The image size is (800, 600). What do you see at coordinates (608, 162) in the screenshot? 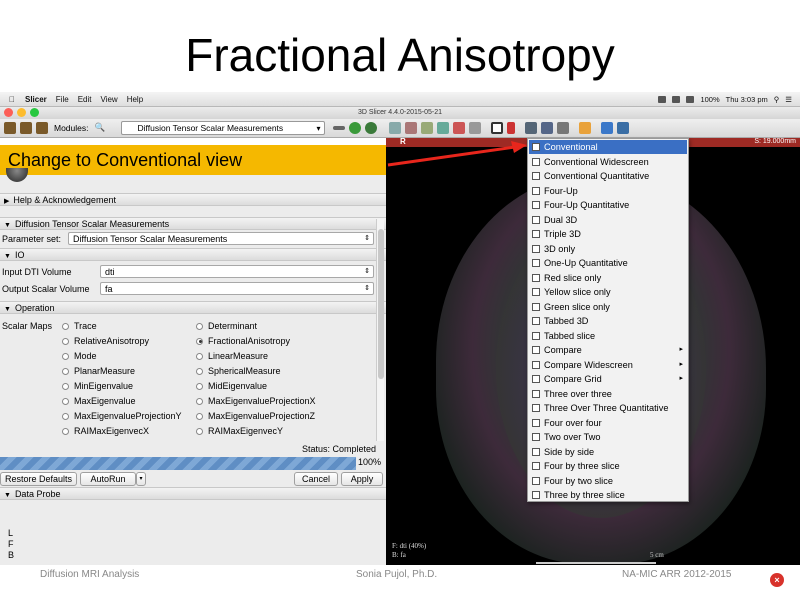
I see `layout-menu-item: Conventional Widescreen` at bounding box center [608, 162].